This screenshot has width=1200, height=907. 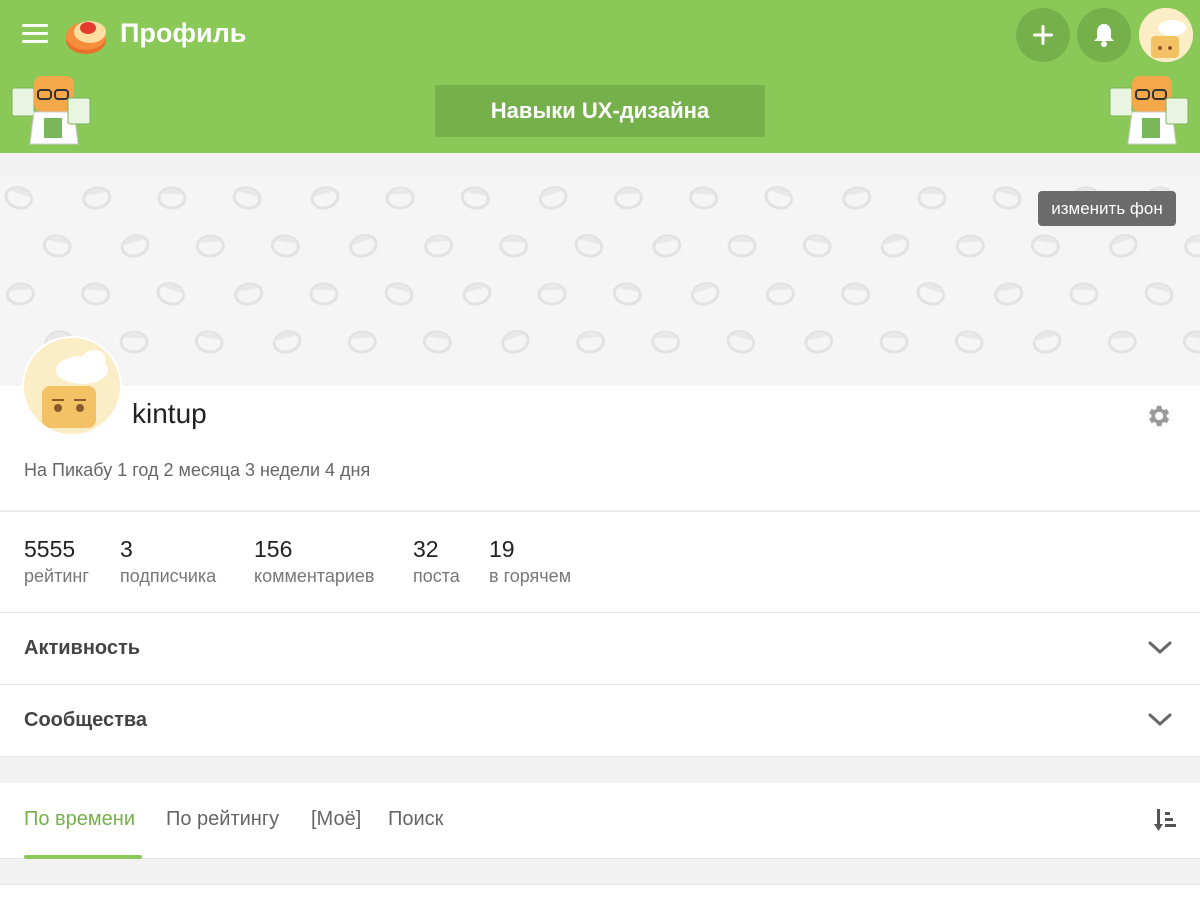 I want to click on stat-value: 156, so click(x=273, y=549).